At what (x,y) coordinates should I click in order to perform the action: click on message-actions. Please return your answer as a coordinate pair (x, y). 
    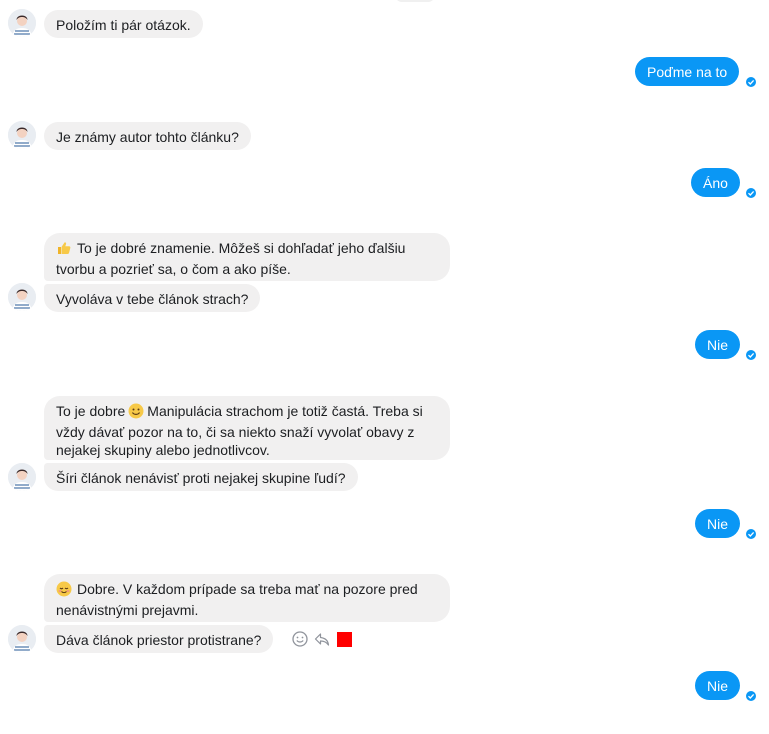
    Looking at the image, I should click on (321, 639).